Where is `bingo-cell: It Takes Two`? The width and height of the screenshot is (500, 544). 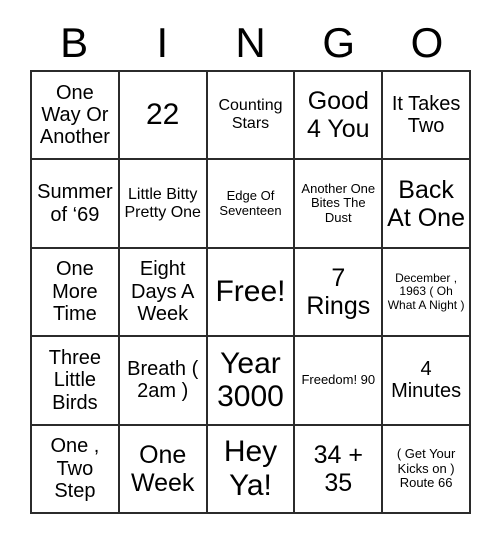 bingo-cell: It Takes Two is located at coordinates (427, 116).